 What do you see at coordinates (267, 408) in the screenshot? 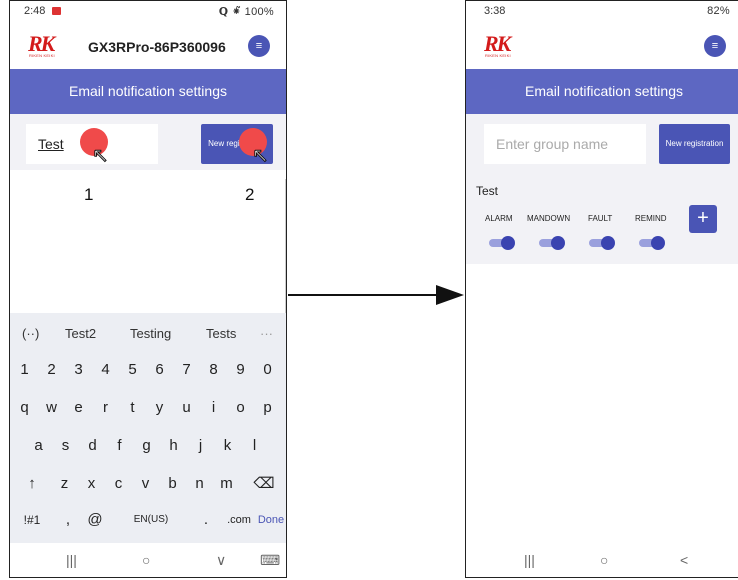
I see `letter-key-p: p` at bounding box center [267, 408].